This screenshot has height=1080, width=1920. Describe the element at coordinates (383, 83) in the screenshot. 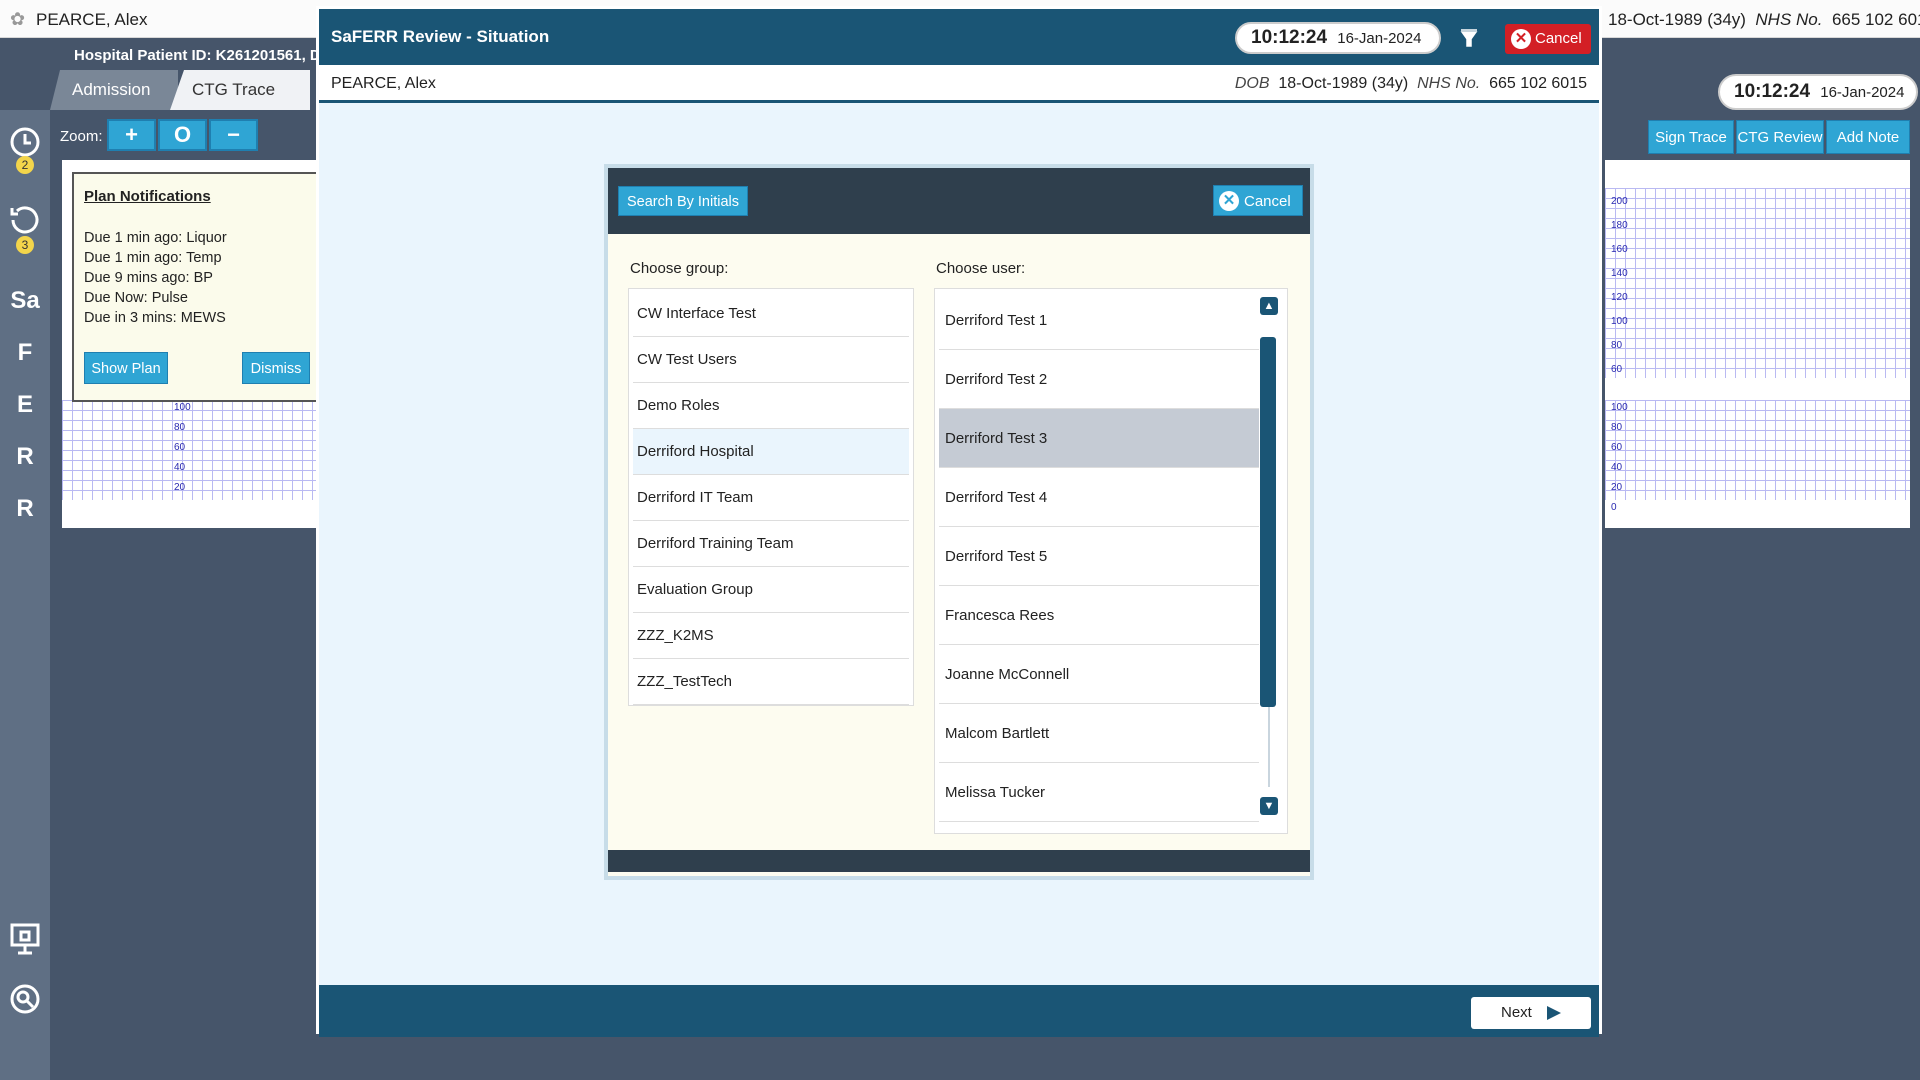

I see `dialog-patient-name: PEARCE, Alex` at that location.